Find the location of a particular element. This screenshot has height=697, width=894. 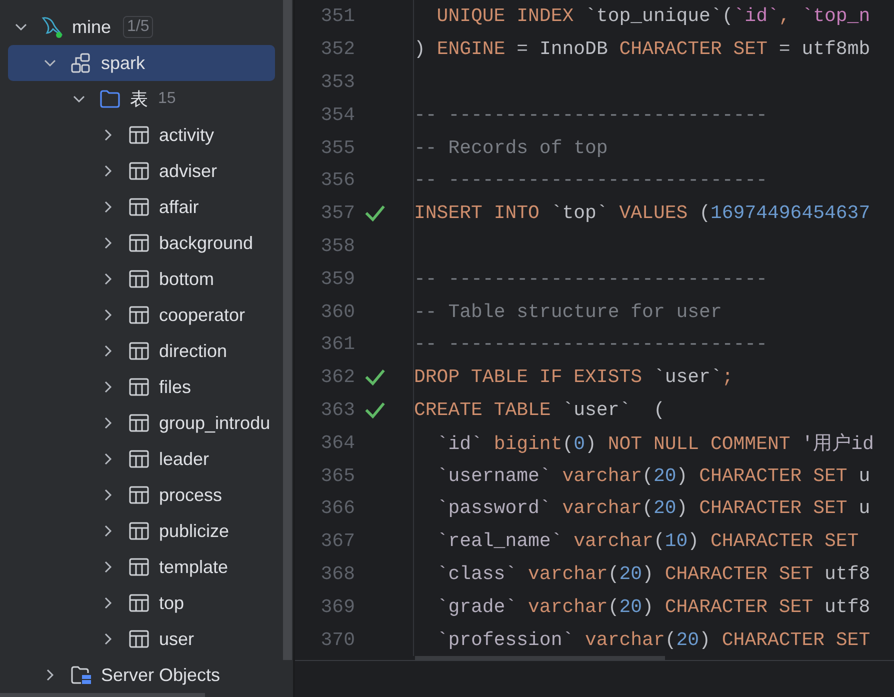

tree-item: cooperator is located at coordinates (141, 315).